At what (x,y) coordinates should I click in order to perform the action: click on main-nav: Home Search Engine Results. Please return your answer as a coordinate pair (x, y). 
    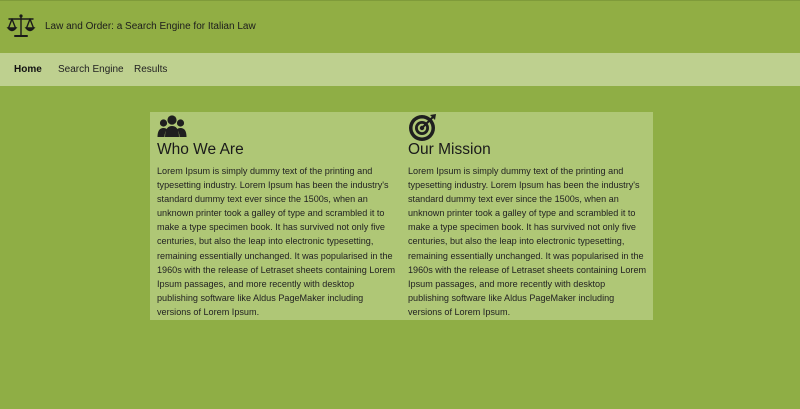
    Looking at the image, I should click on (400, 69).